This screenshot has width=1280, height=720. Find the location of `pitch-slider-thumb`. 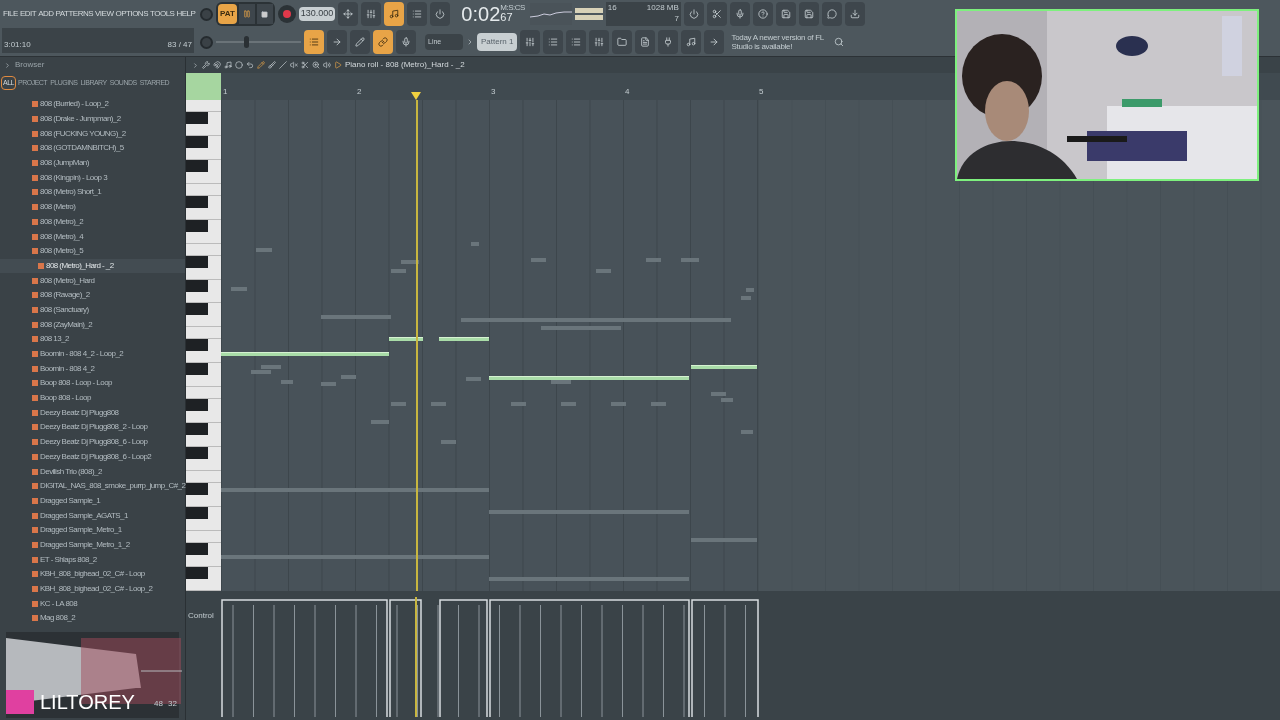

pitch-slider-thumb is located at coordinates (246, 42).